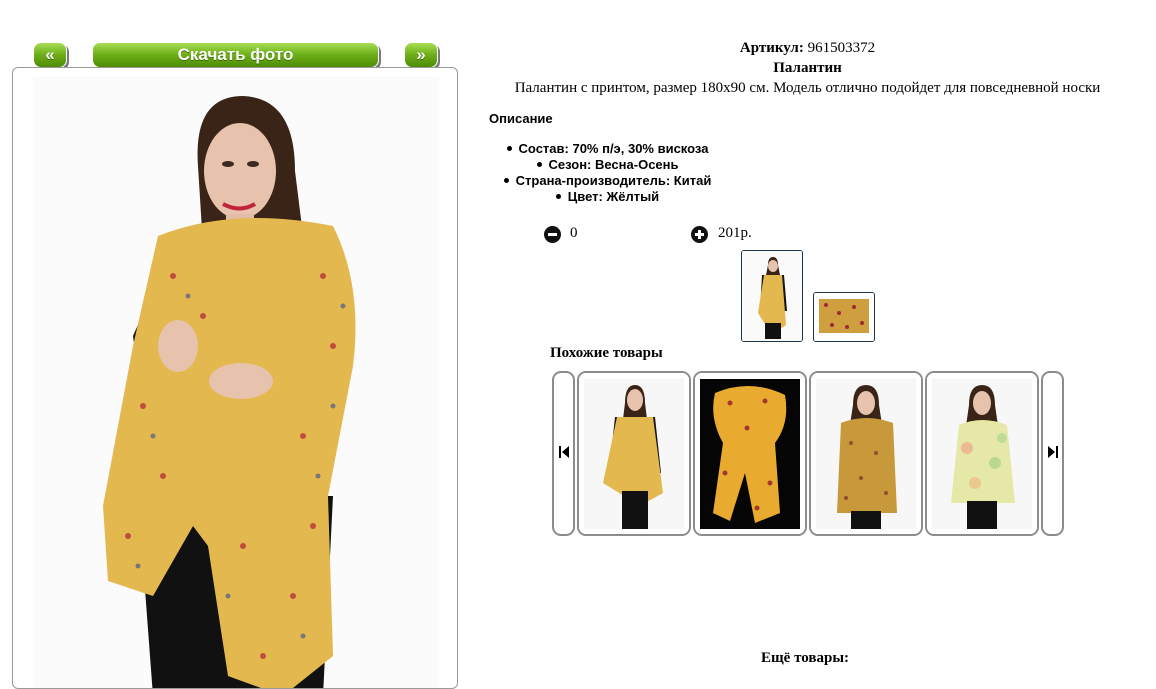 The width and height of the screenshot is (1156, 689). I want to click on skip-forward-icon, so click(1053, 452).